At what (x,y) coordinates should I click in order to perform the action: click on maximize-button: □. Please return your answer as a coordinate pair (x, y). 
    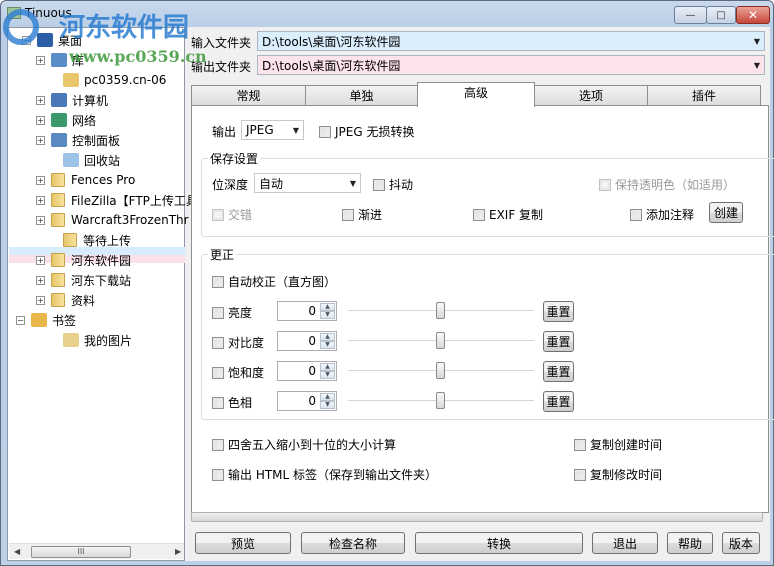
    Looking at the image, I should click on (721, 15).